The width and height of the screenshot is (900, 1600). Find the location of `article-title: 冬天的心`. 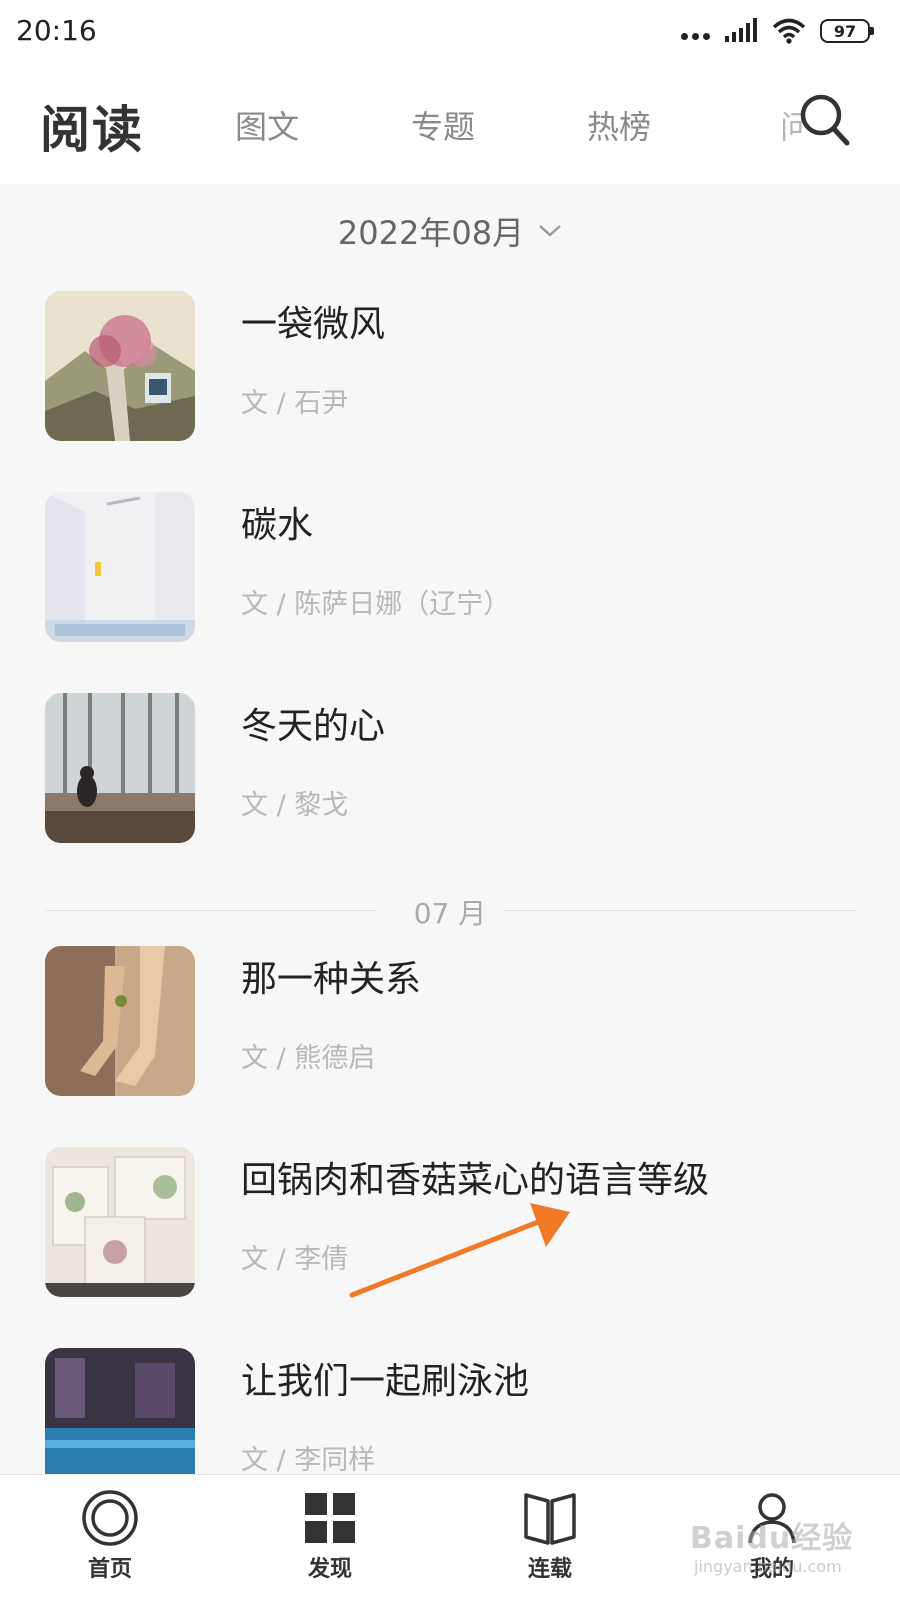

article-title: 冬天的心 is located at coordinates (313, 726).